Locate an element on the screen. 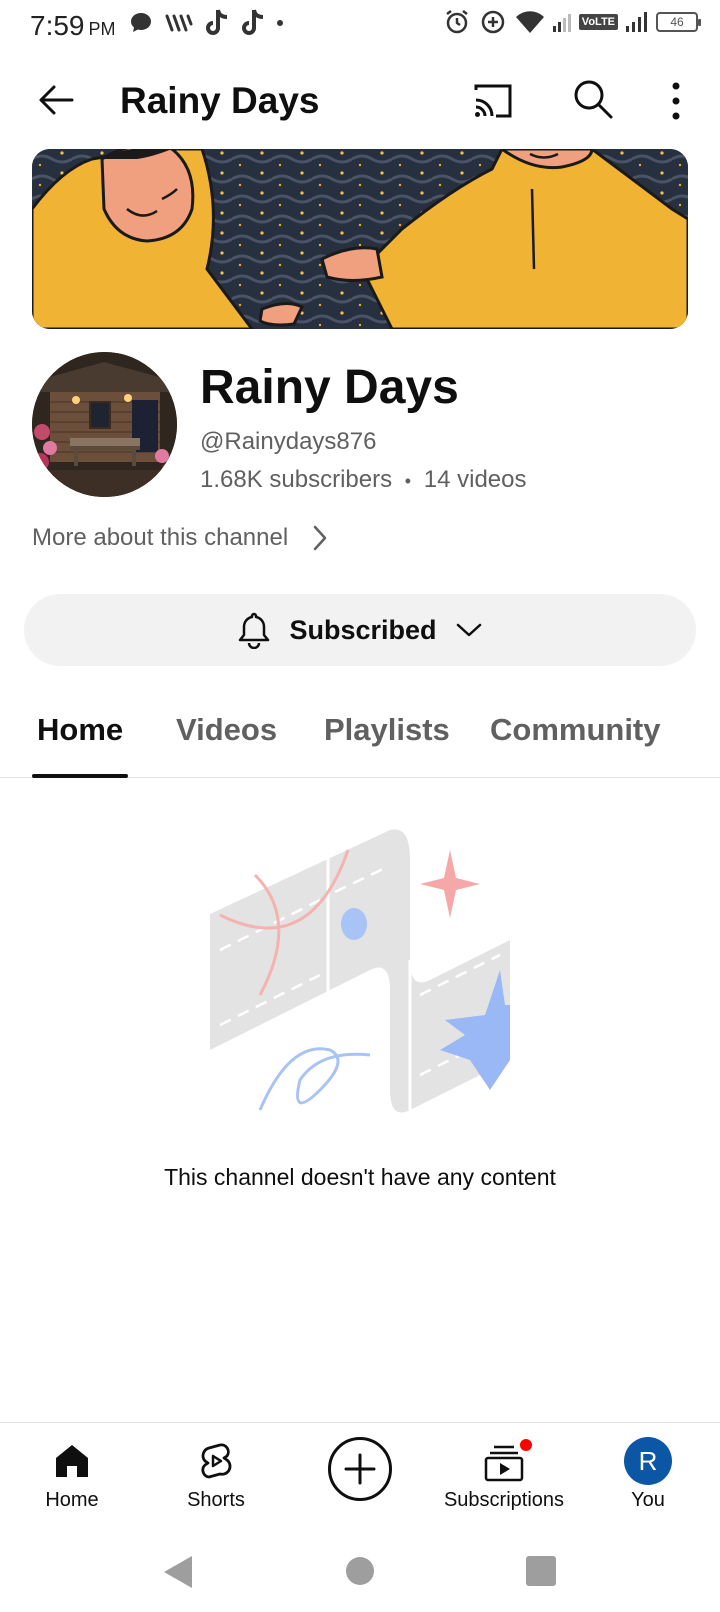  tiktok-icon is located at coordinates (217, 22).